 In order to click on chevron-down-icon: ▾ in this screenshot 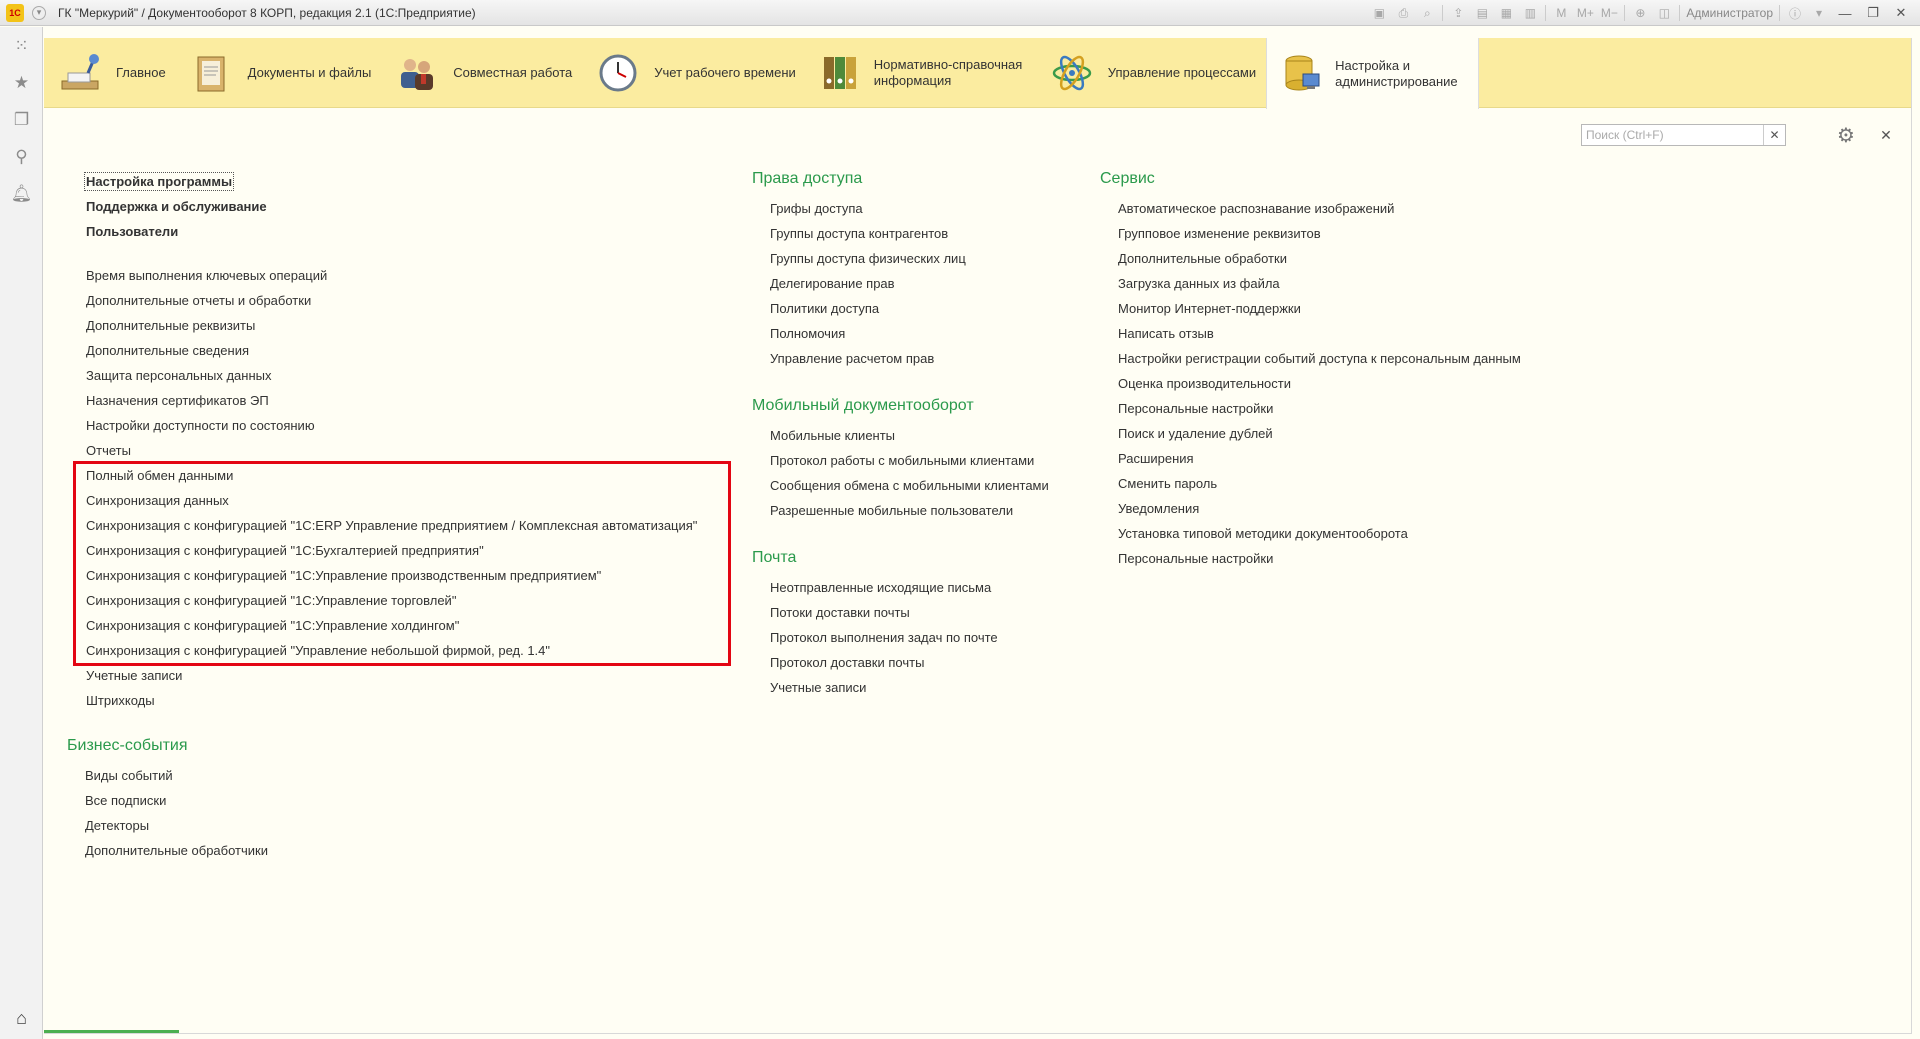, I will do `click(1819, 13)`.